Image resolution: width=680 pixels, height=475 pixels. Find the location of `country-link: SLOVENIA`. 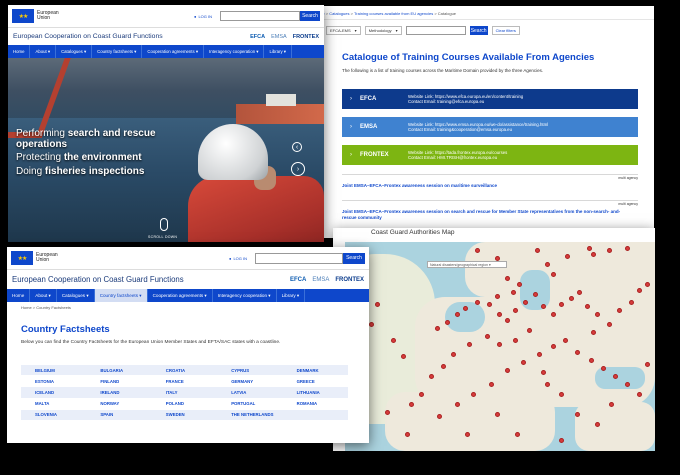

country-link: SLOVENIA is located at coordinates (54, 415).